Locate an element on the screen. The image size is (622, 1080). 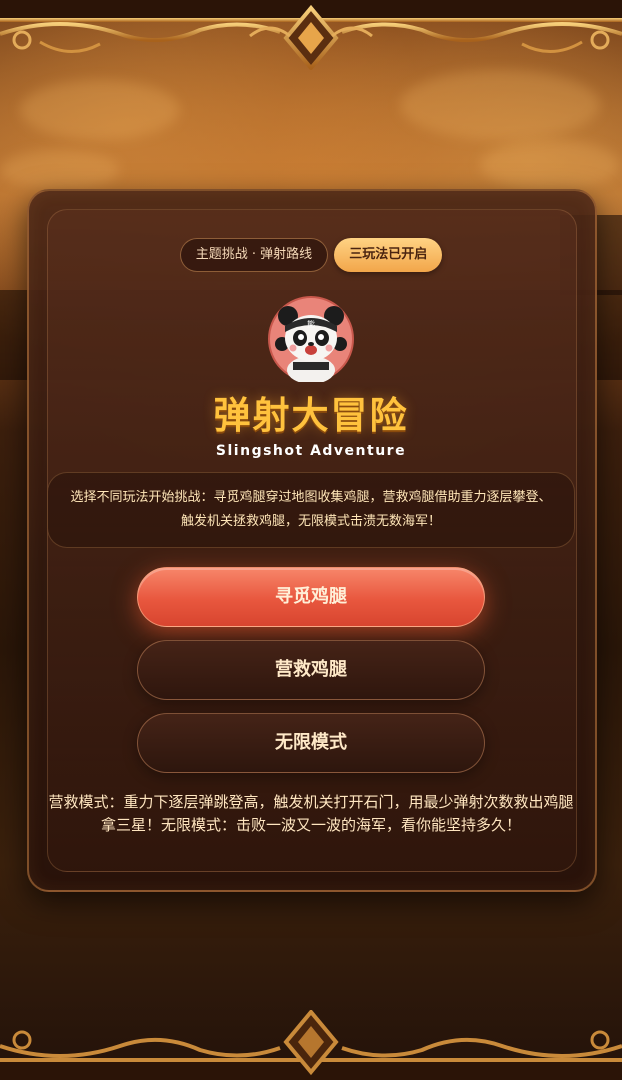
panda-avatar-icon: 熊 is located at coordinates (311, 339).